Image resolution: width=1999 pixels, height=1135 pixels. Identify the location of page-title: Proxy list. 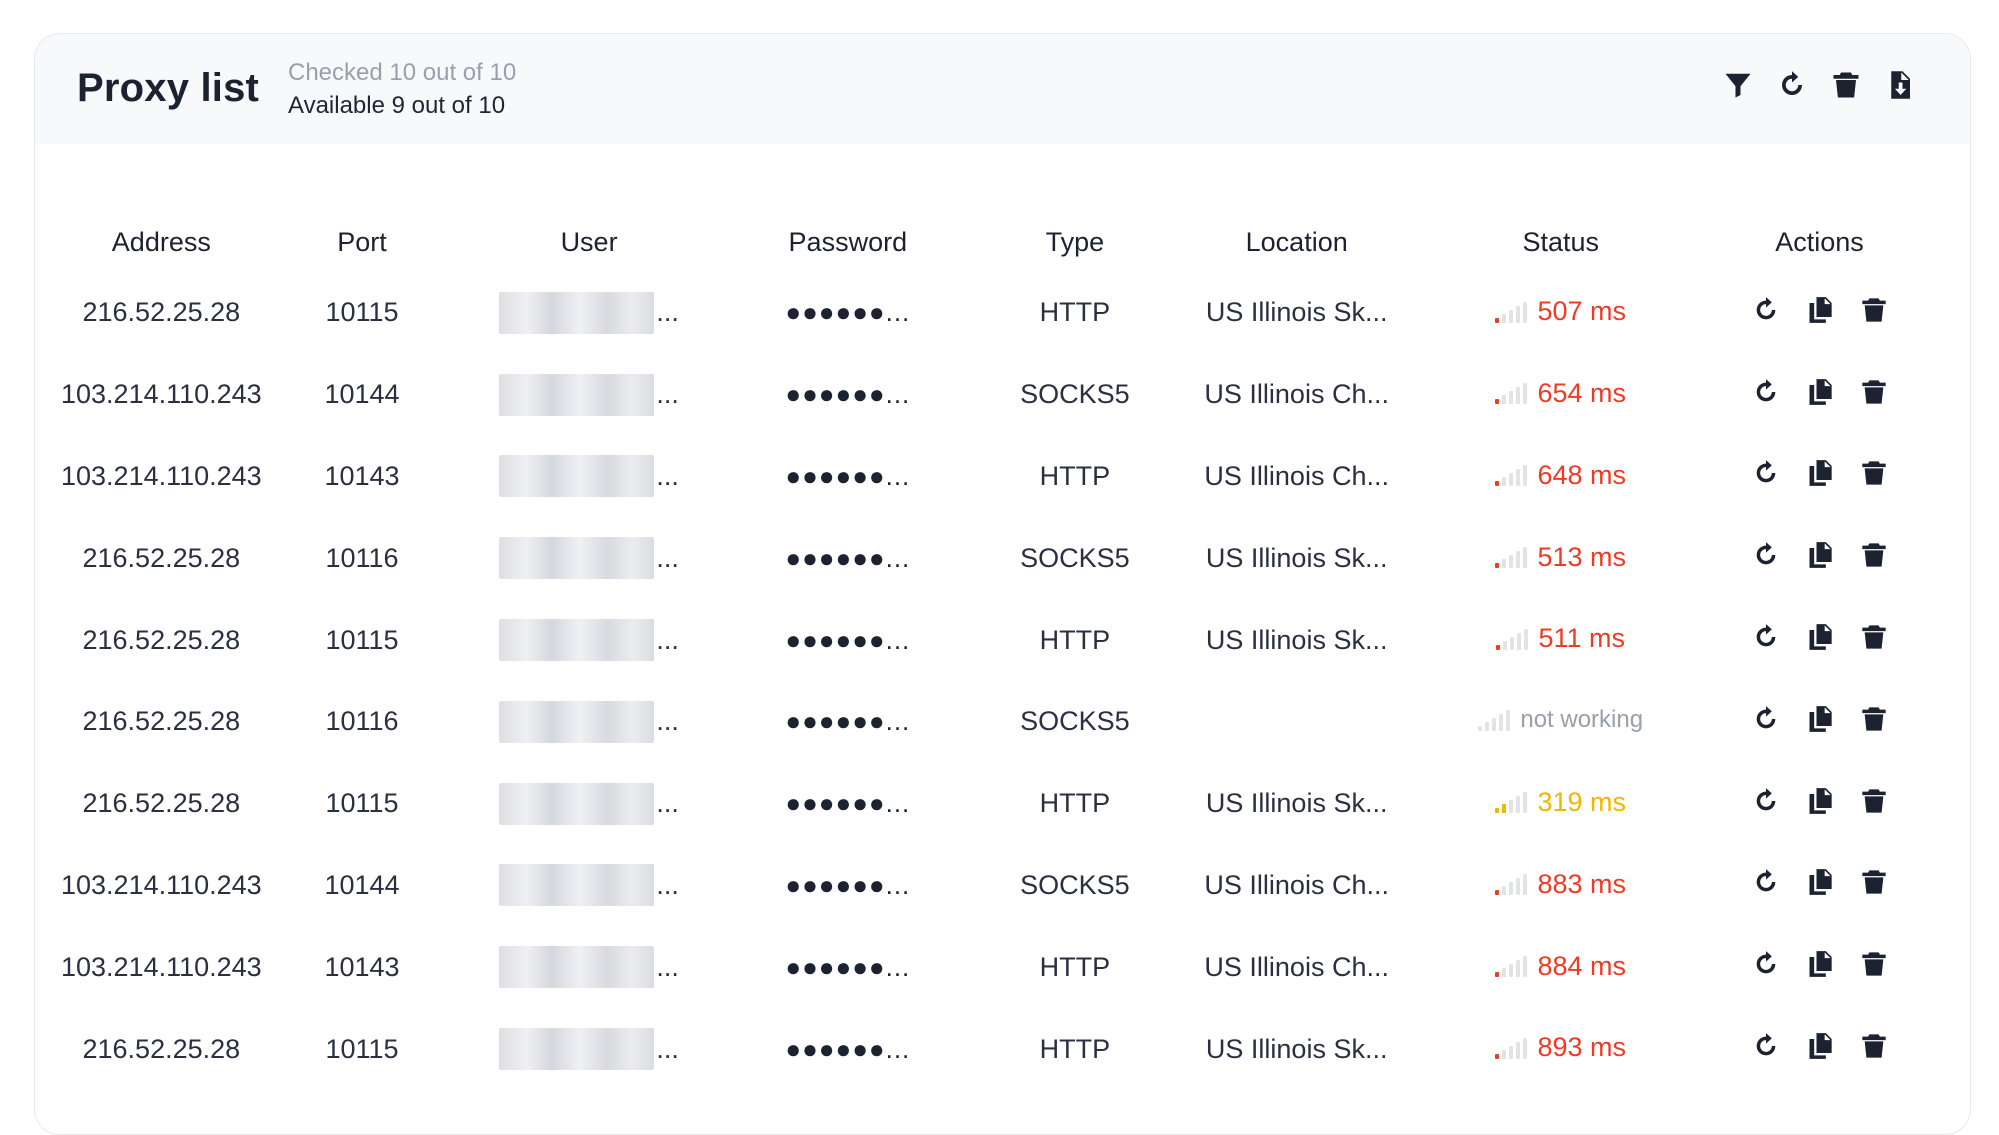
(168, 88).